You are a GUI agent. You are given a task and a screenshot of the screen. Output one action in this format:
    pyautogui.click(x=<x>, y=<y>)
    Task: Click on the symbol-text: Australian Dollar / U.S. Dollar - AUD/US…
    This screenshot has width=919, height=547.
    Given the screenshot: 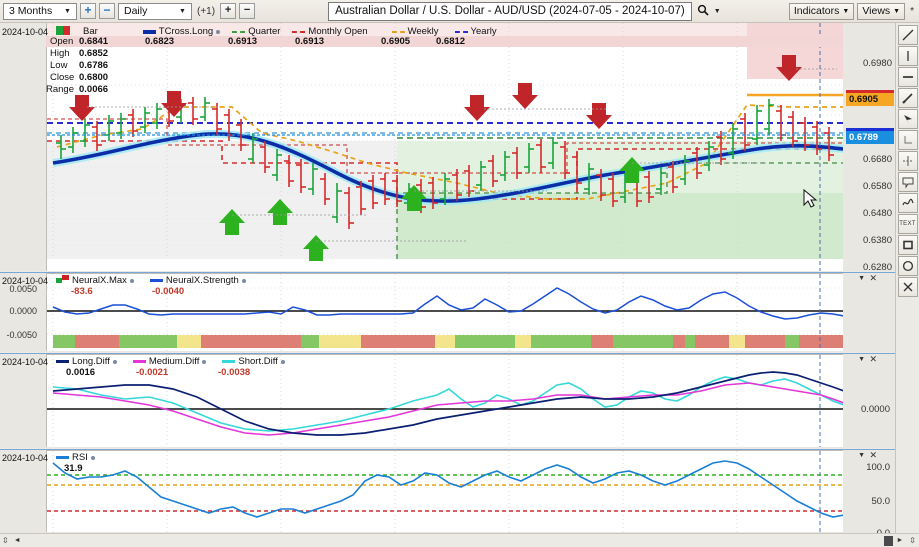 What is the action you would take?
    pyautogui.click(x=510, y=11)
    